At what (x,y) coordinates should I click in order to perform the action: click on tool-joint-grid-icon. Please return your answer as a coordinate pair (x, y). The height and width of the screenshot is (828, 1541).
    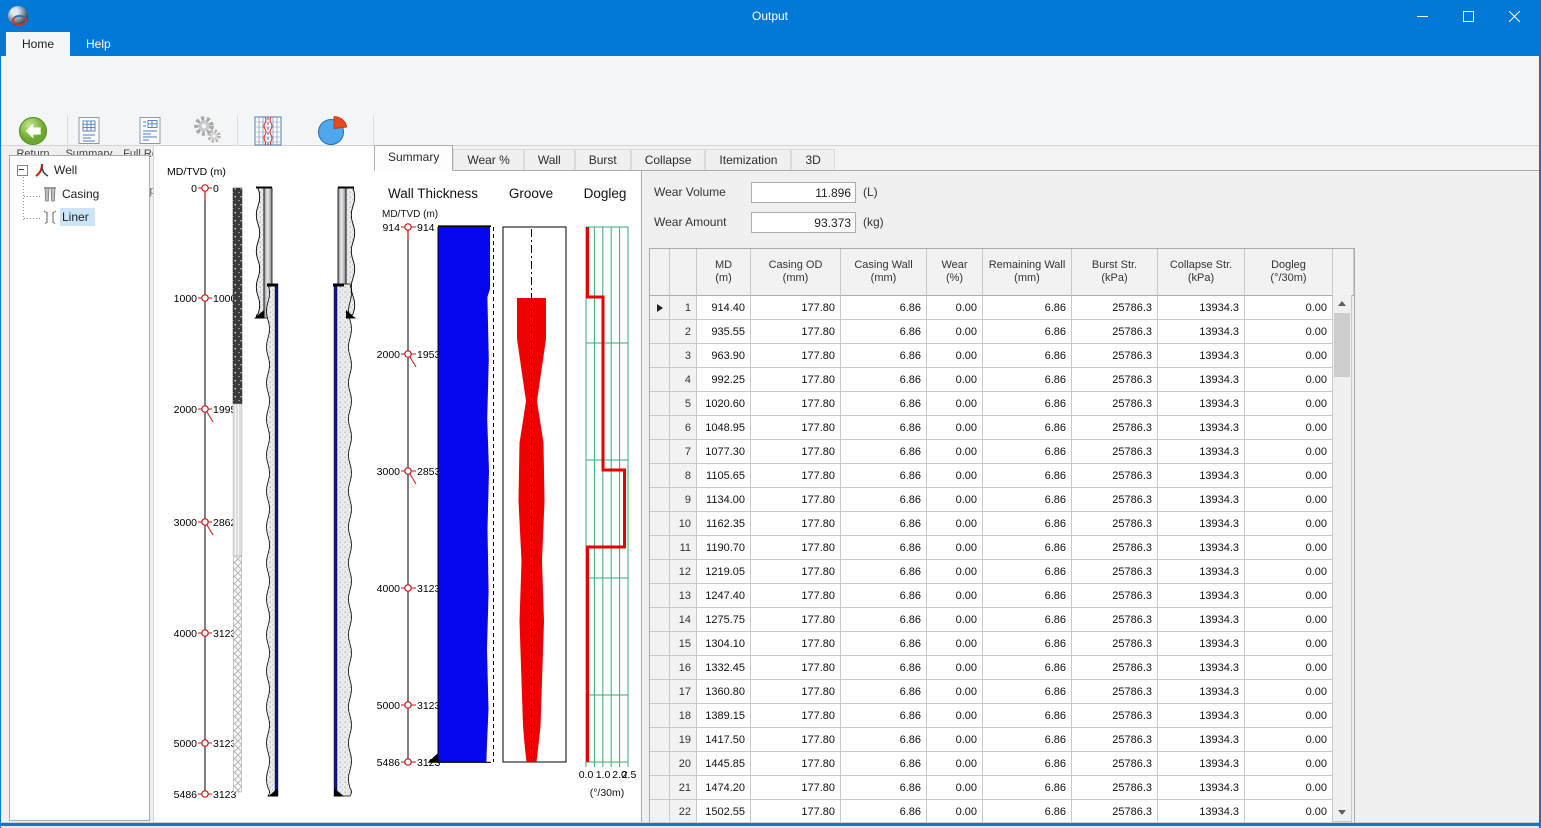
    Looking at the image, I should click on (268, 131).